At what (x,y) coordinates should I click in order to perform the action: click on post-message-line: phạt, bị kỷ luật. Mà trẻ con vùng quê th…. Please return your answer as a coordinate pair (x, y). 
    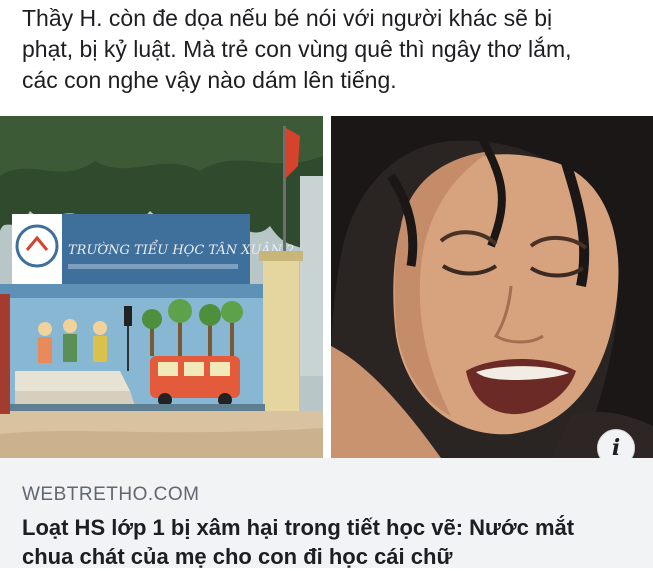
    Looking at the image, I should click on (297, 49).